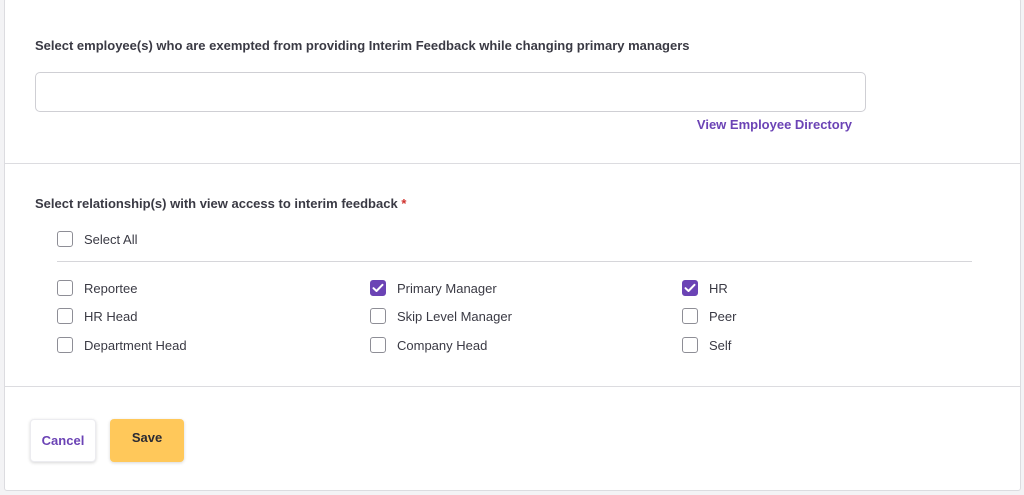  I want to click on skip-level-manager-checkbox, so click(378, 316).